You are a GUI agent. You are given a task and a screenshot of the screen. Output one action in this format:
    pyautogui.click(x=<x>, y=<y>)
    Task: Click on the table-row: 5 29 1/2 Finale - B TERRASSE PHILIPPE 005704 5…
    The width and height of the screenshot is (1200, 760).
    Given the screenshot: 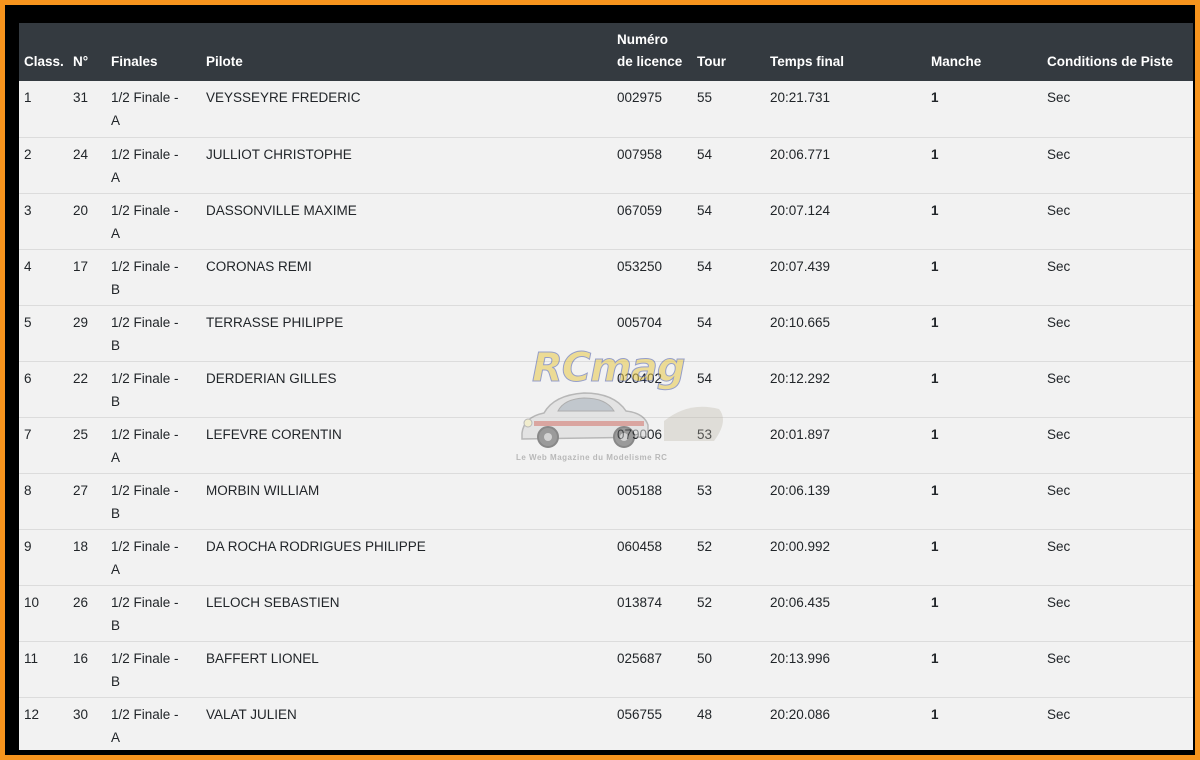 What is the action you would take?
    pyautogui.click(x=606, y=332)
    